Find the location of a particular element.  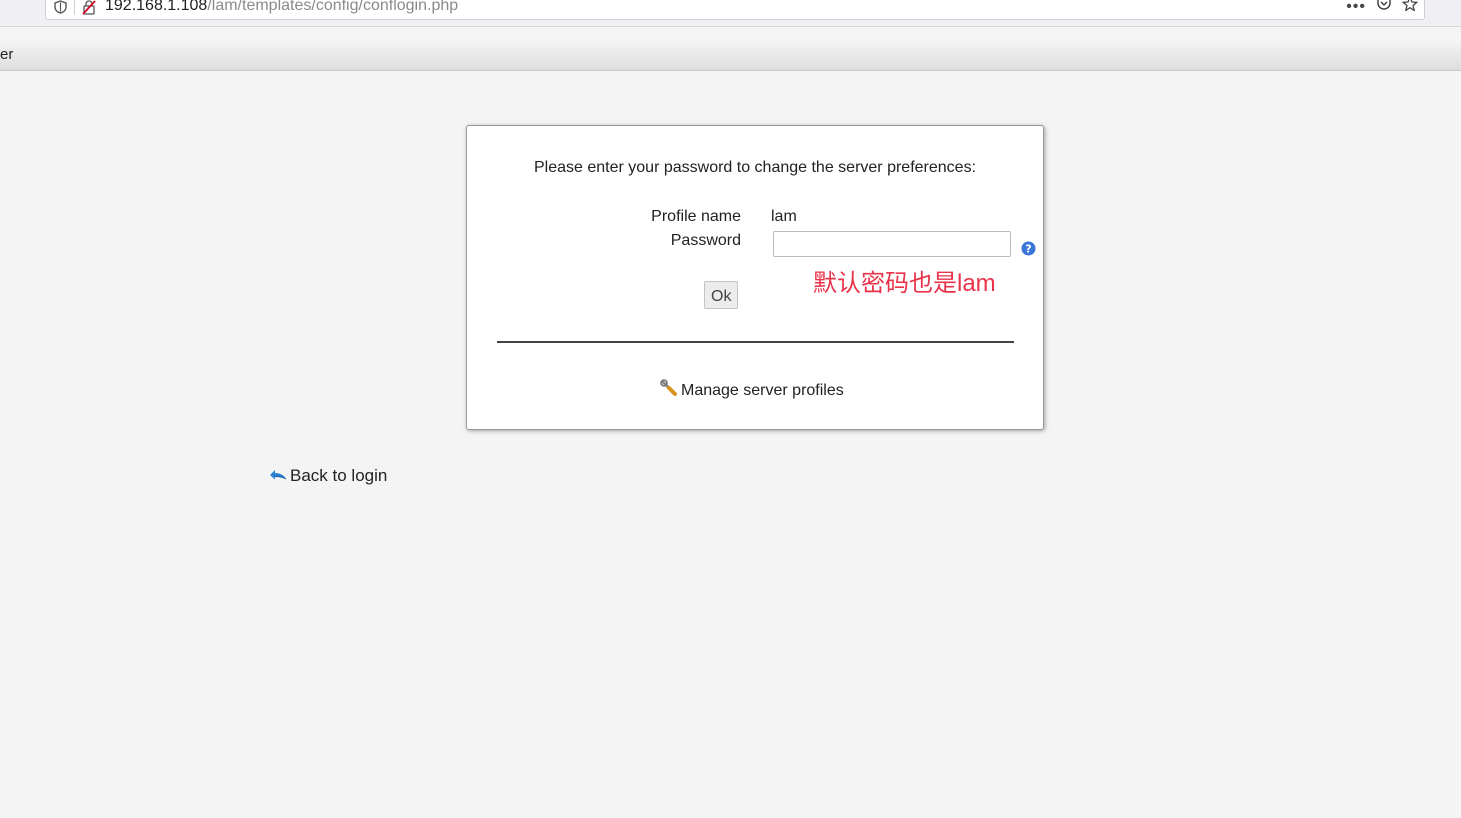

more-icon: ••• is located at coordinates (1356, 7).